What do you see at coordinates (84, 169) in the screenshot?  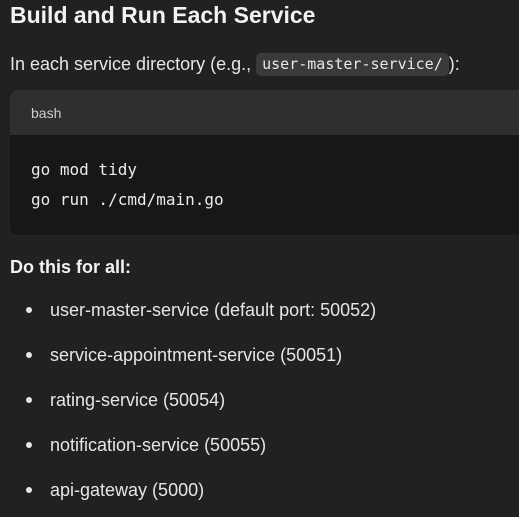 I see `code-line: go mod tidy` at bounding box center [84, 169].